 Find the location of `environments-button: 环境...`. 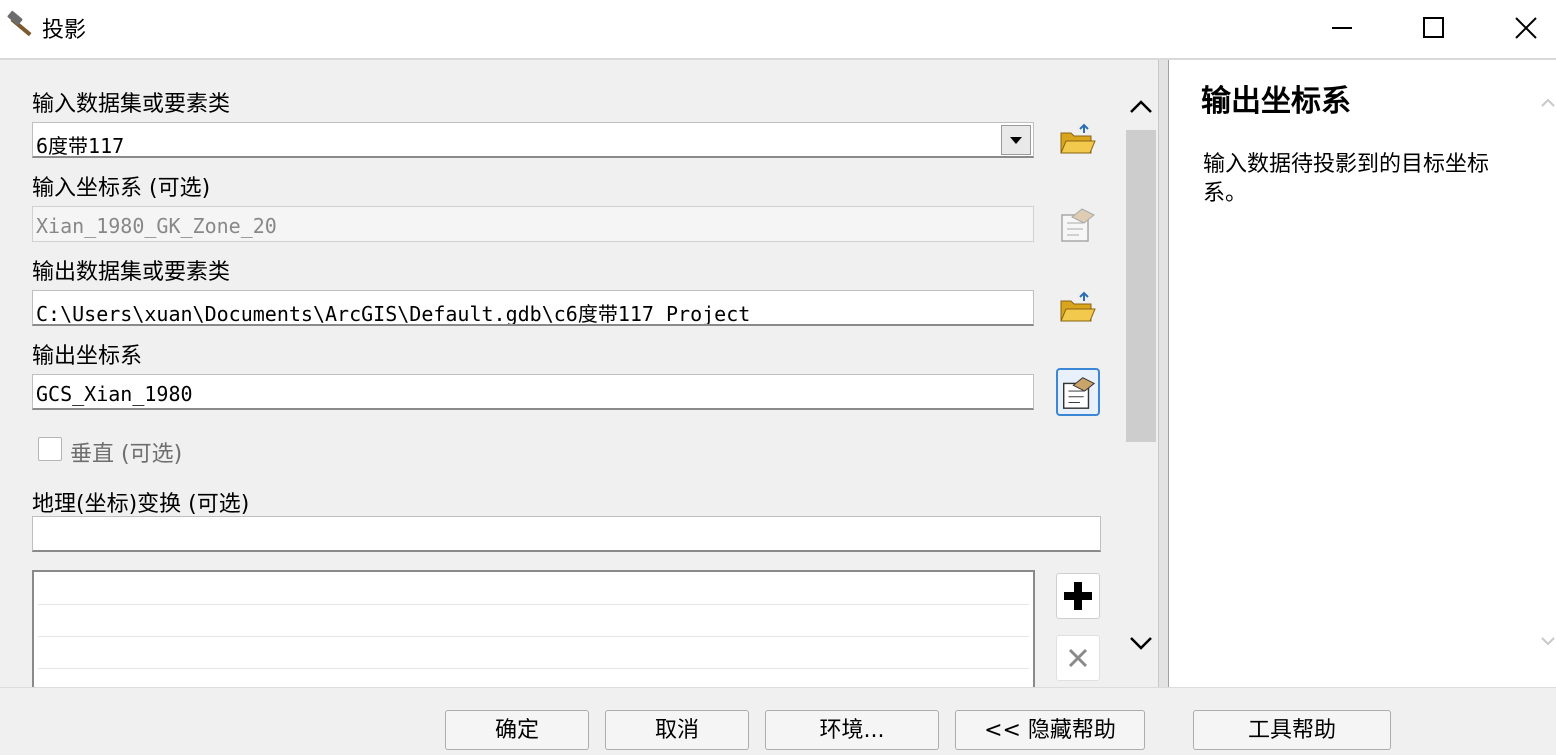

environments-button: 环境... is located at coordinates (852, 730).